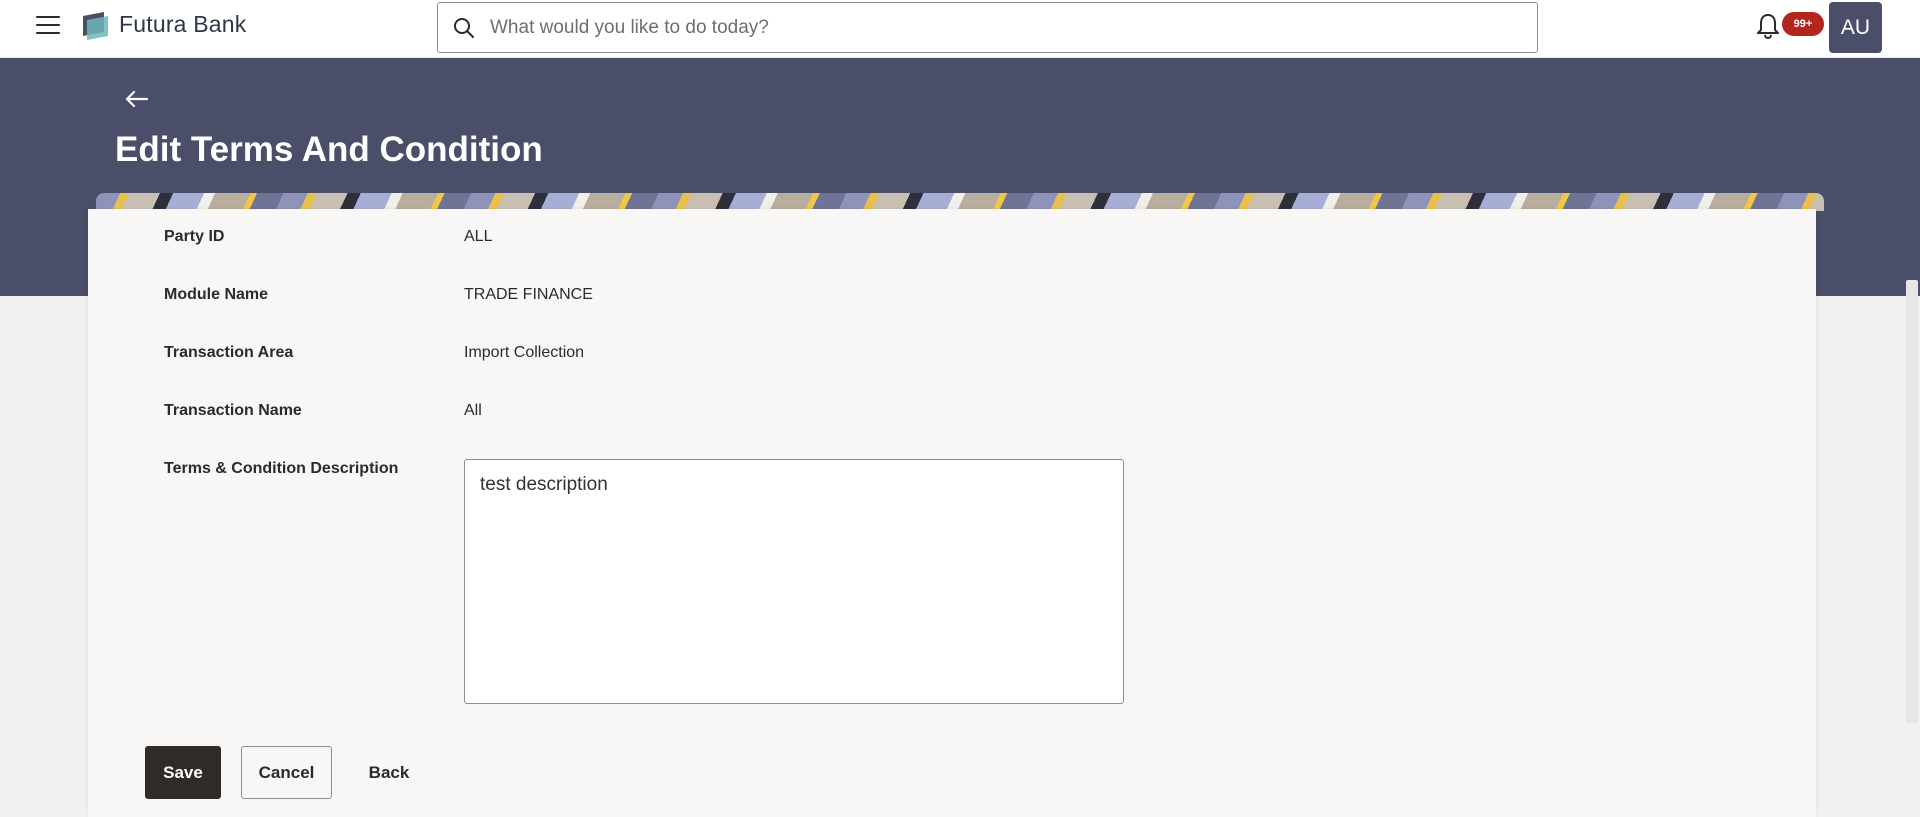 The height and width of the screenshot is (817, 1920). What do you see at coordinates (183, 772) in the screenshot?
I see `save-button: Save` at bounding box center [183, 772].